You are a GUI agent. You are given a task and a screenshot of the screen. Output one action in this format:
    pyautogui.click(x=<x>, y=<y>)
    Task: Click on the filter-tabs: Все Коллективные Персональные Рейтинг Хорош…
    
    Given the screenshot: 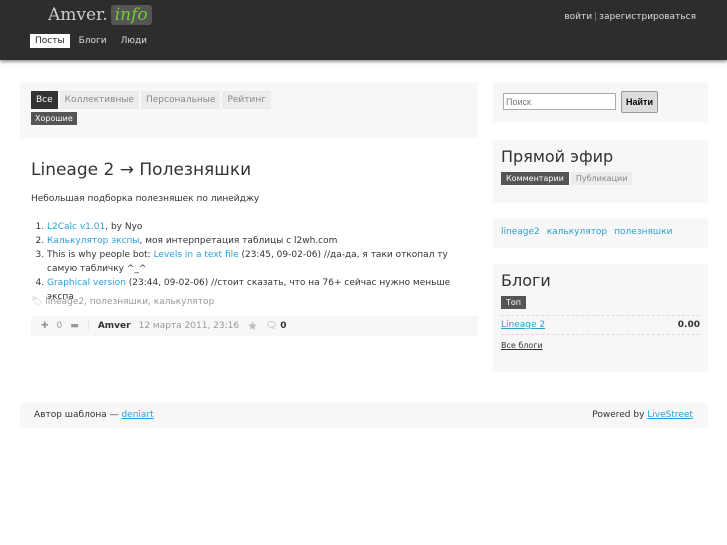 What is the action you would take?
    pyautogui.click(x=249, y=110)
    